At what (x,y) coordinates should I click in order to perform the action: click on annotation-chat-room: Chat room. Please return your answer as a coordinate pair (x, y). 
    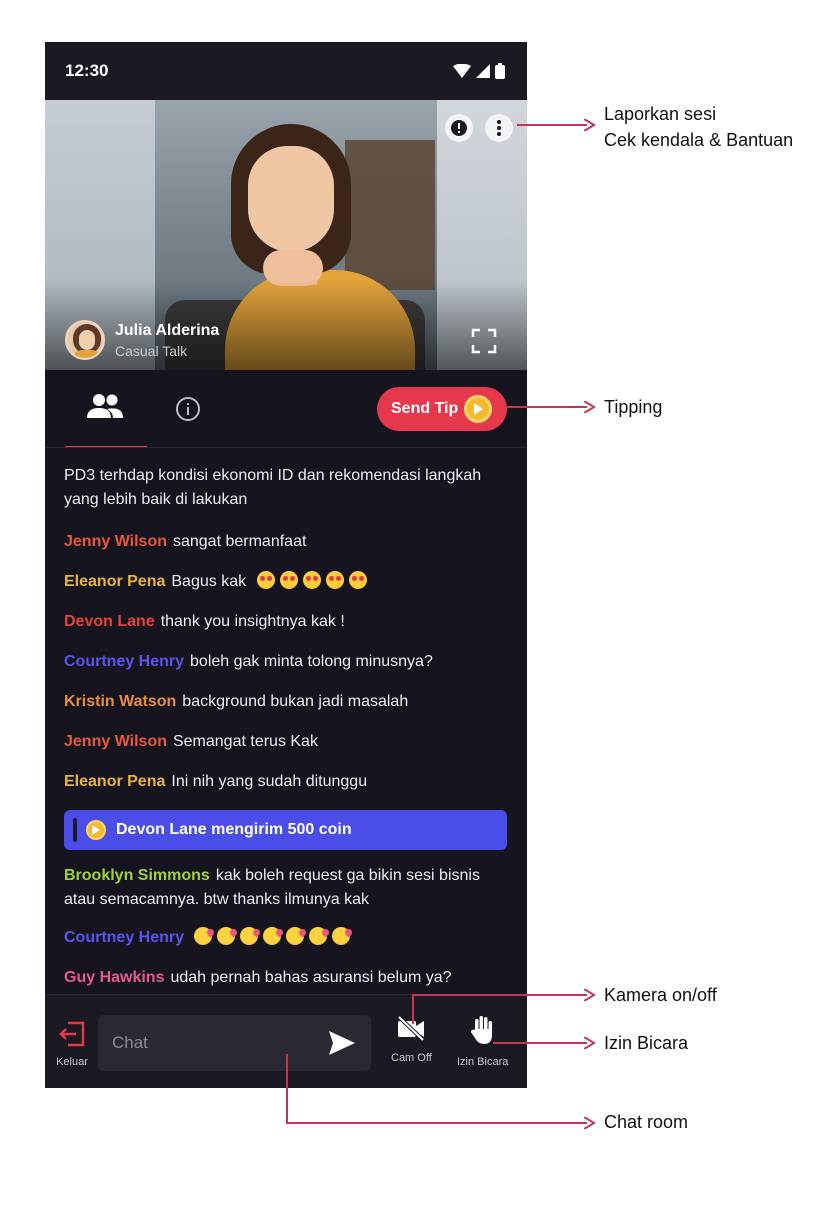
    Looking at the image, I should click on (646, 1122).